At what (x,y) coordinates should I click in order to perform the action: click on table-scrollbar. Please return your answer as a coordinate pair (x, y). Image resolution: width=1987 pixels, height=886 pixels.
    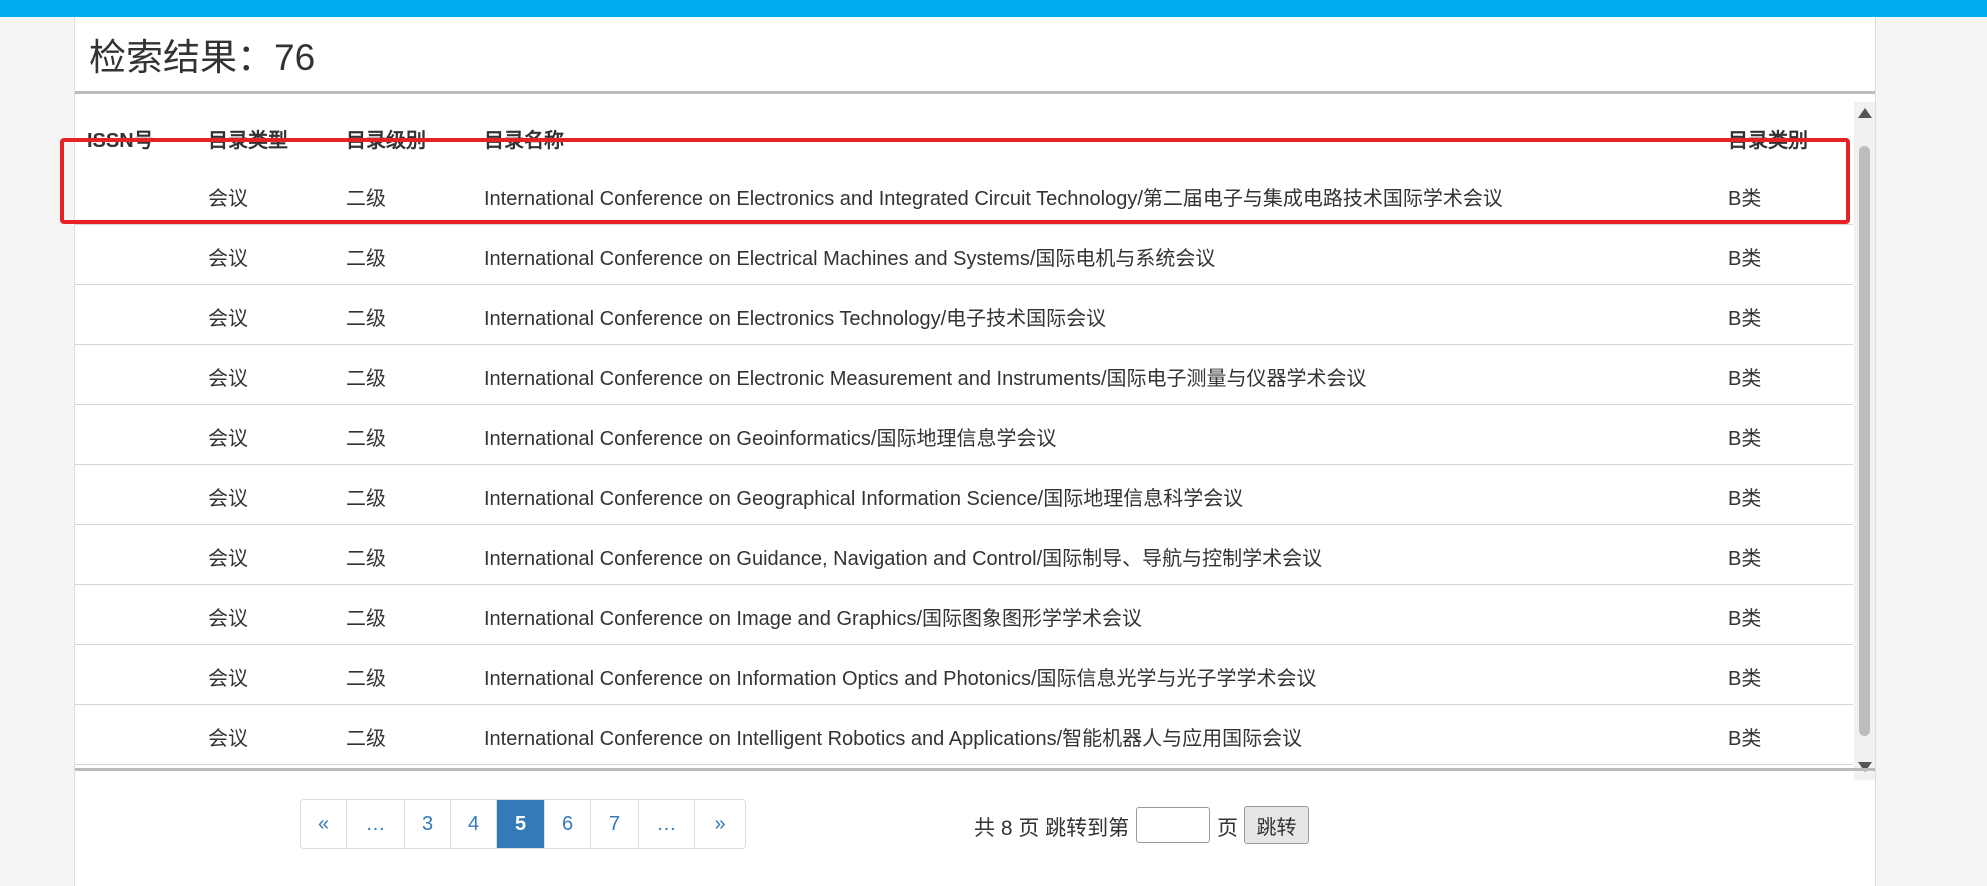
    Looking at the image, I should click on (1864, 441).